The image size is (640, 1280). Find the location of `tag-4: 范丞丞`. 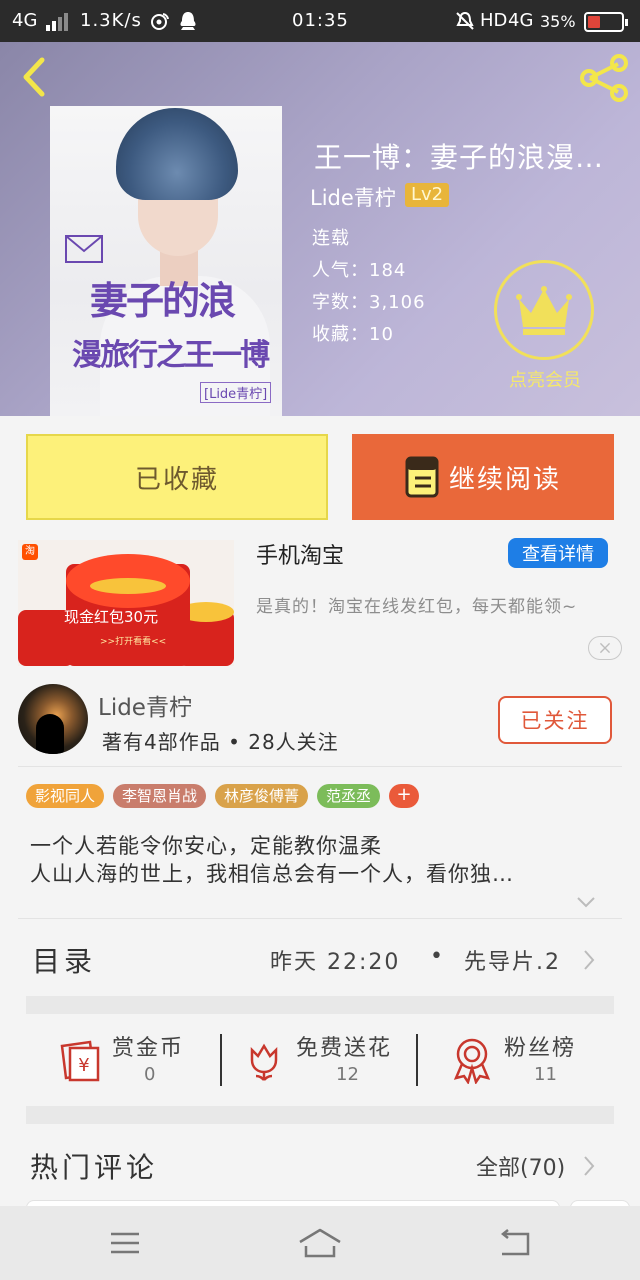

tag-4: 范丞丞 is located at coordinates (349, 796).